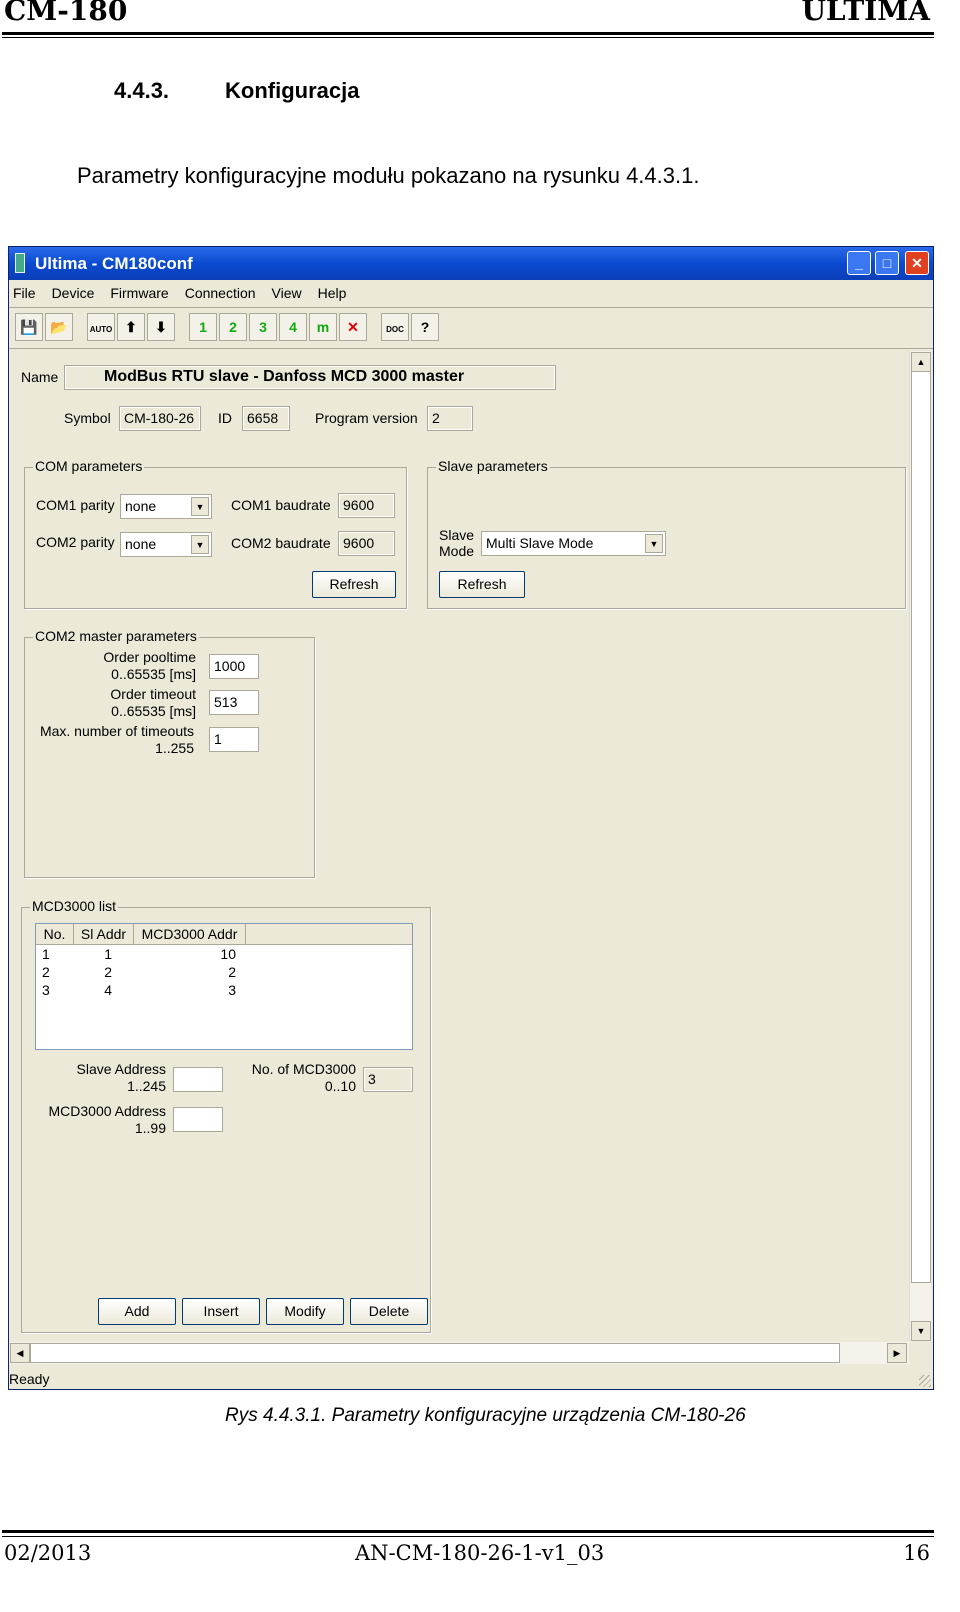 Image resolution: width=960 pixels, height=1612 pixels. What do you see at coordinates (24, 293) in the screenshot?
I see `menu-file: File` at bounding box center [24, 293].